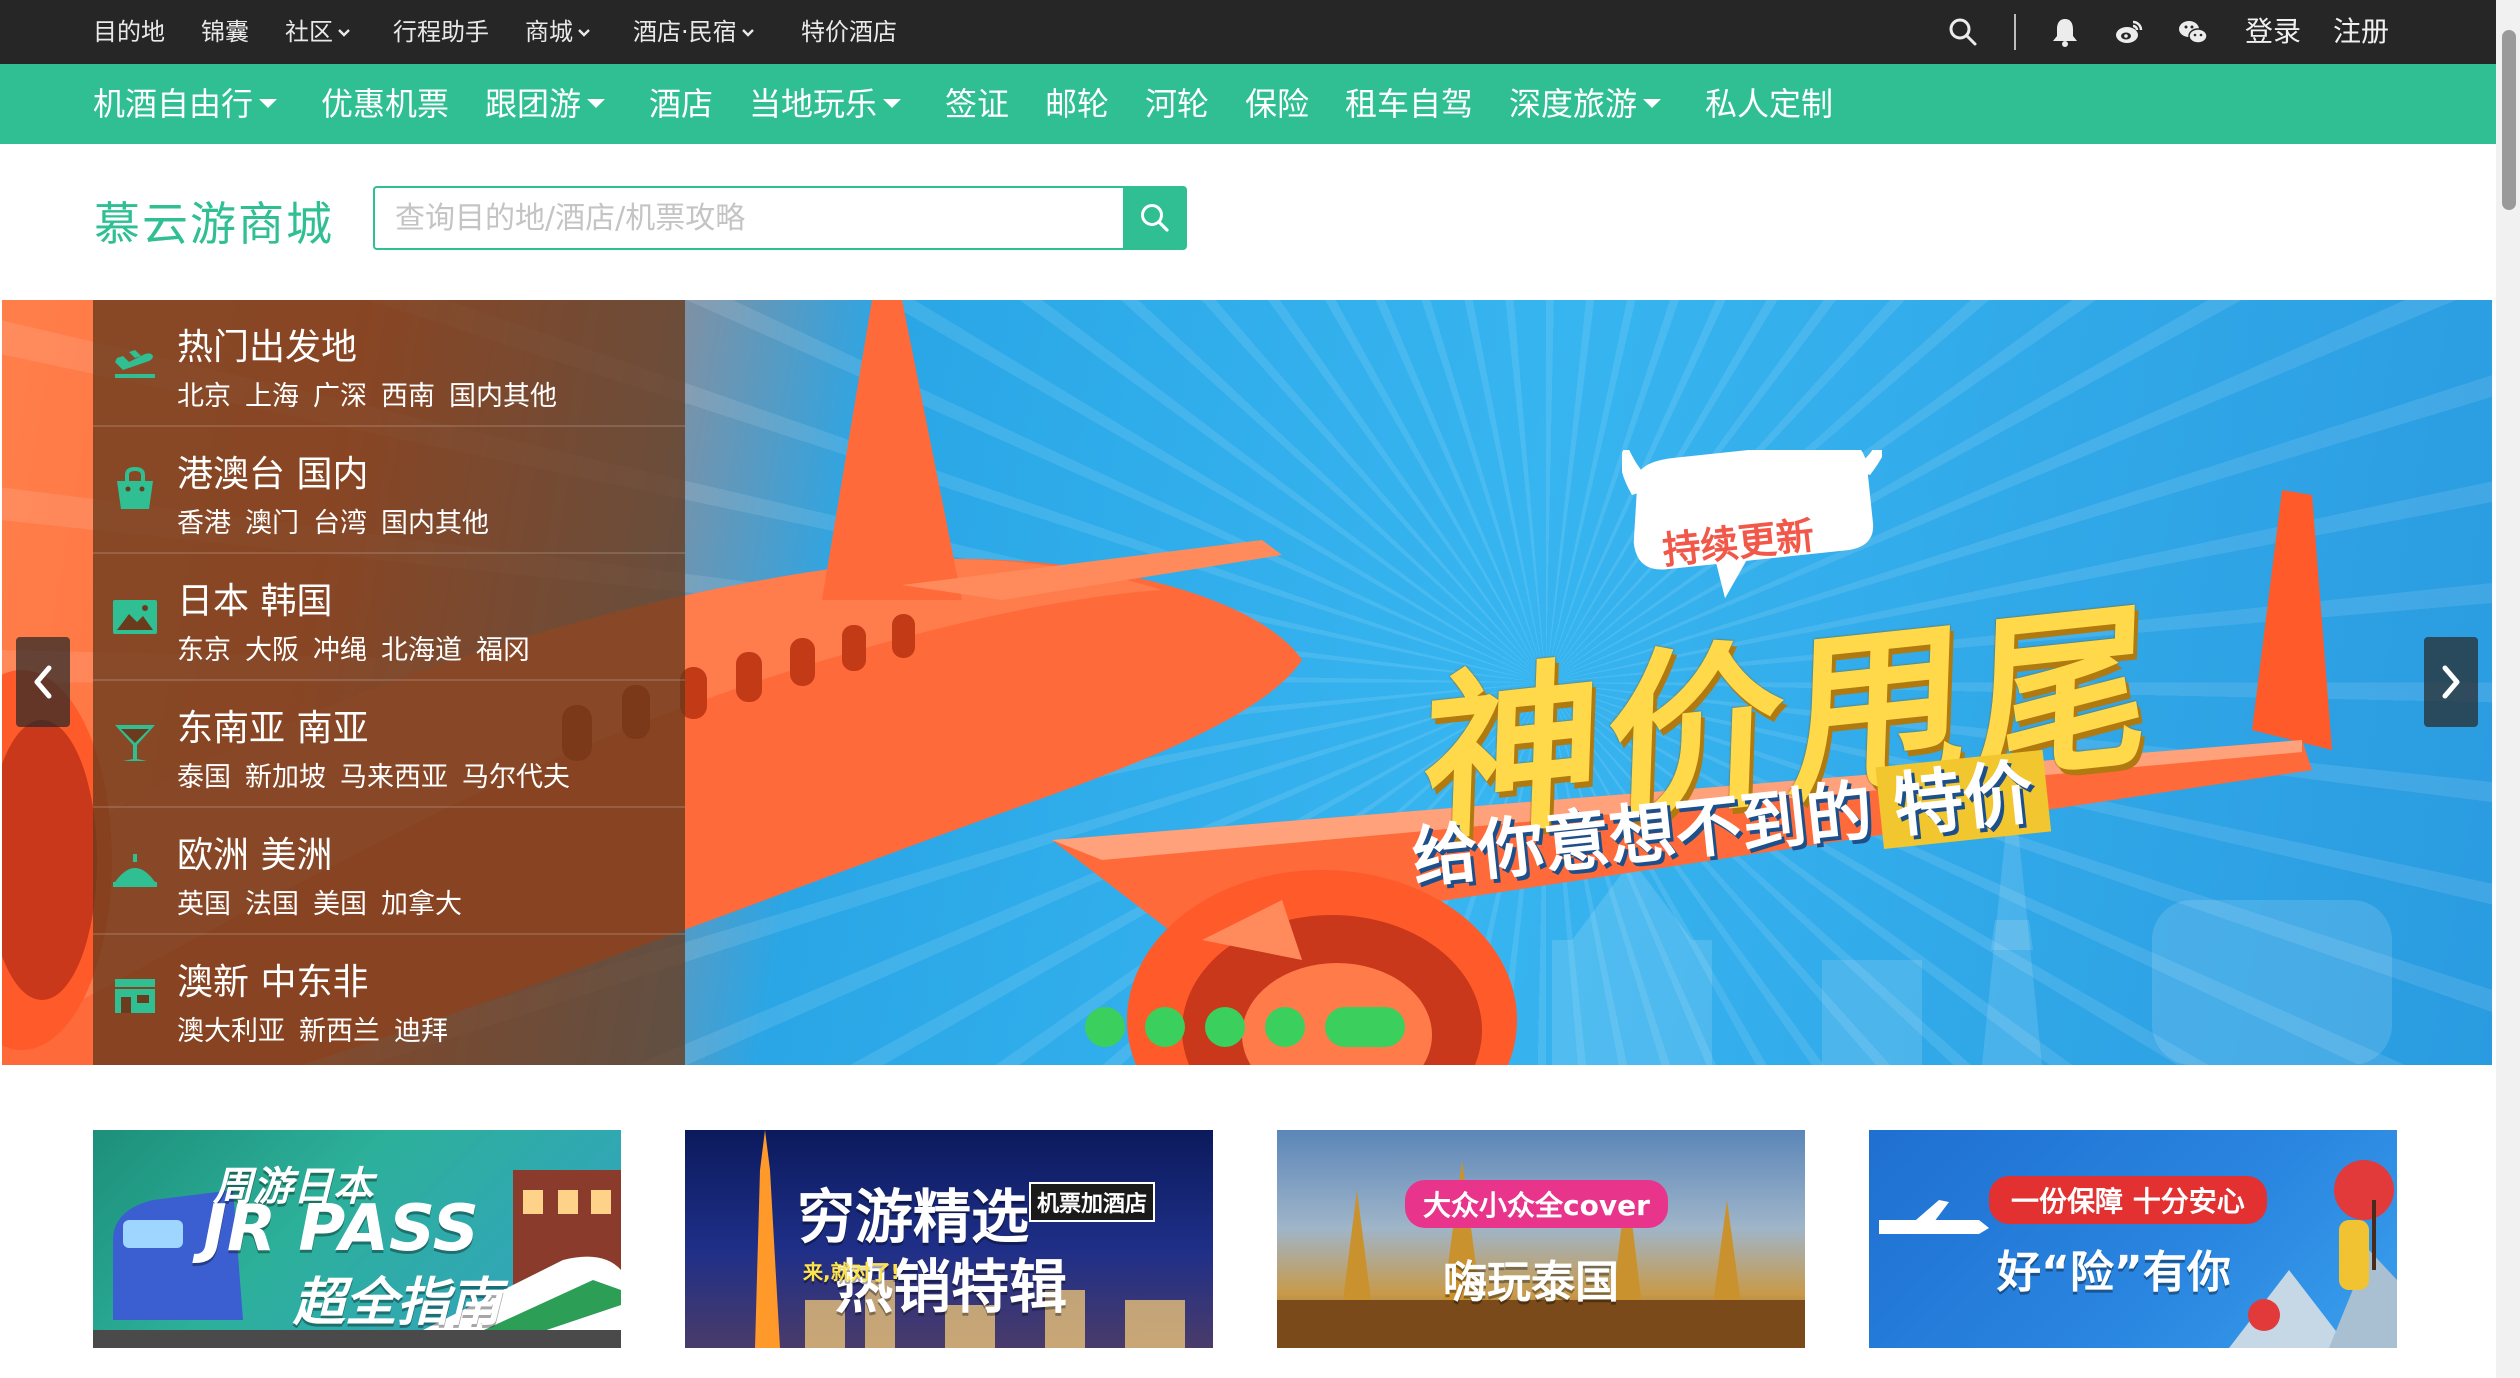 This screenshot has width=2520, height=1378. I want to click on sub-link: 西南, so click(408, 396).